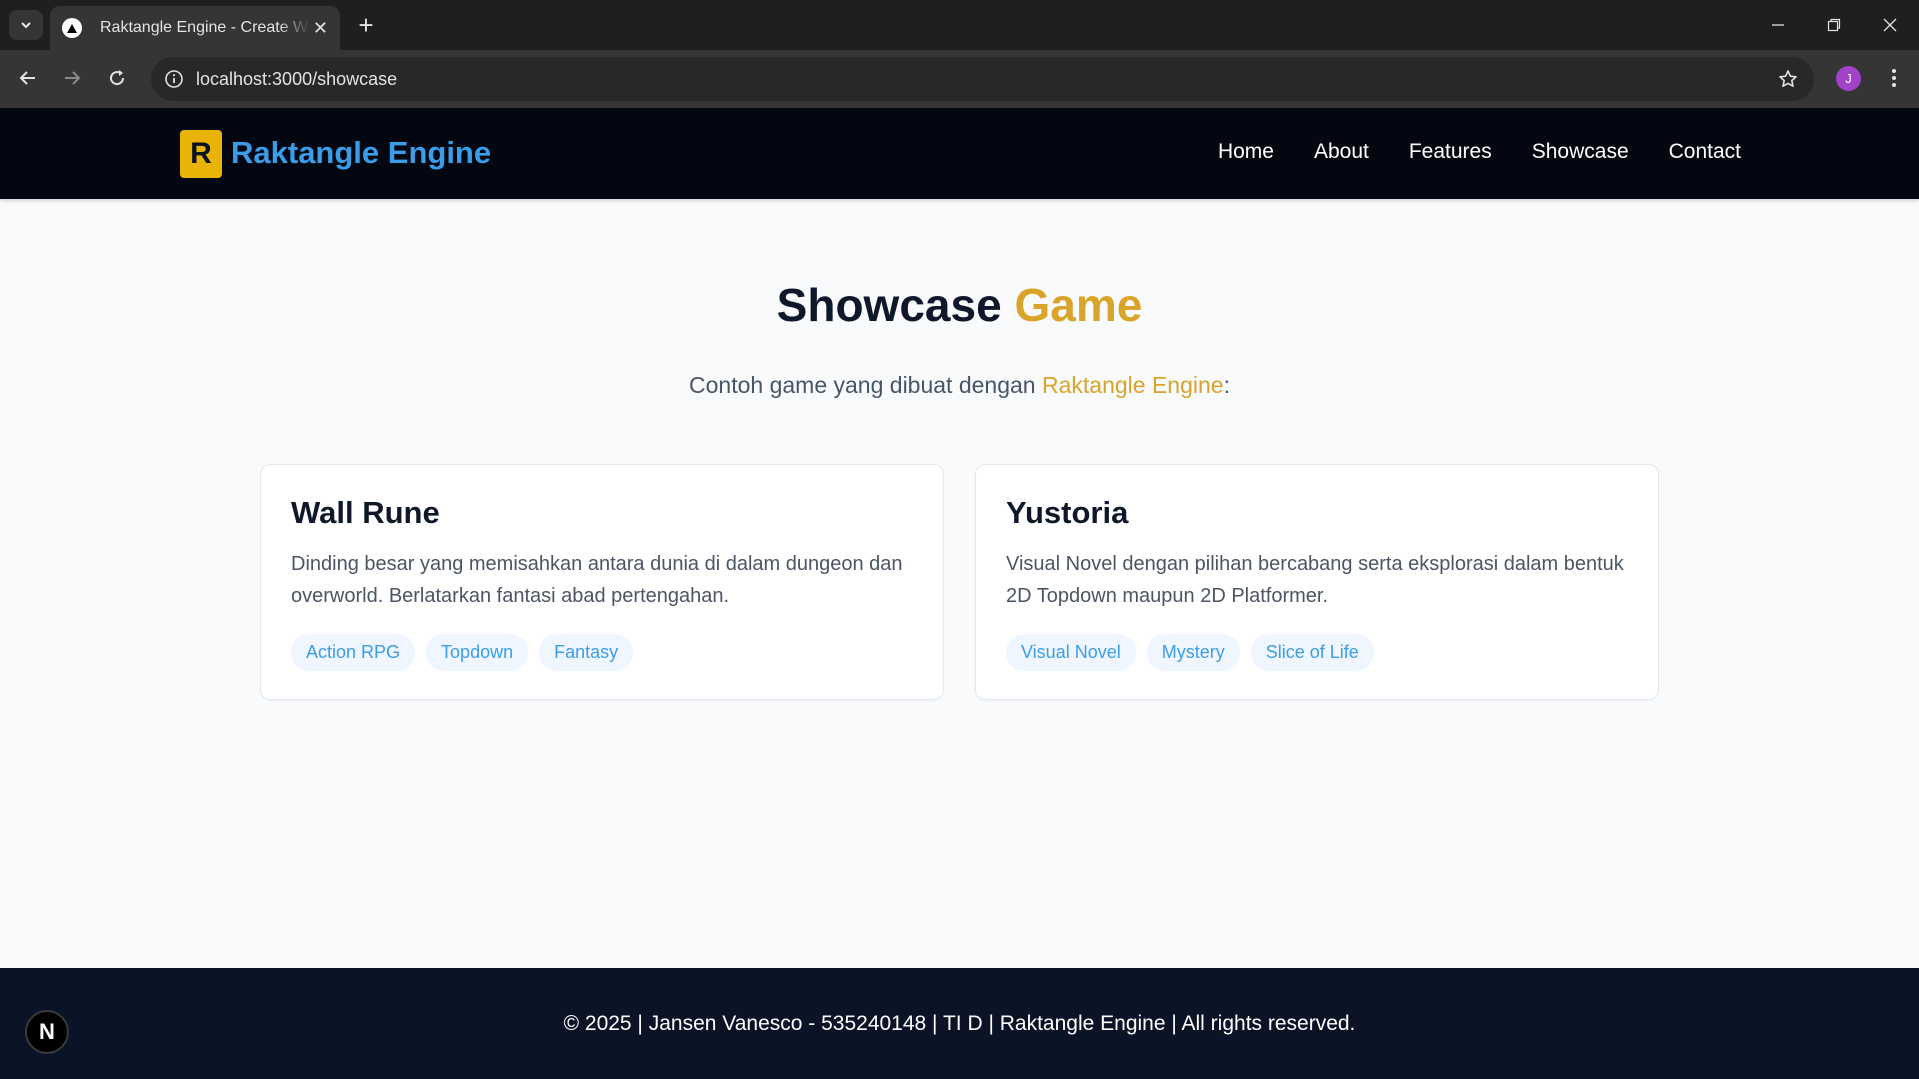 The width and height of the screenshot is (1919, 1079). I want to click on arrow-right-icon, so click(73, 78).